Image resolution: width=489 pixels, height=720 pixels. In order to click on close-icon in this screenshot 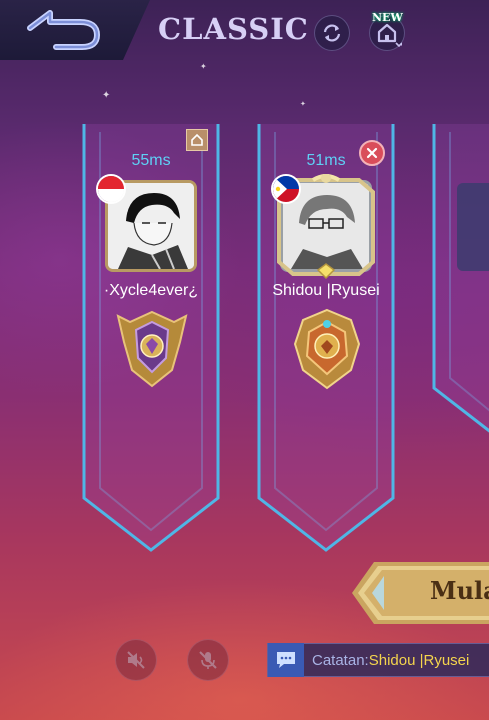, I will do `click(372, 153)`.